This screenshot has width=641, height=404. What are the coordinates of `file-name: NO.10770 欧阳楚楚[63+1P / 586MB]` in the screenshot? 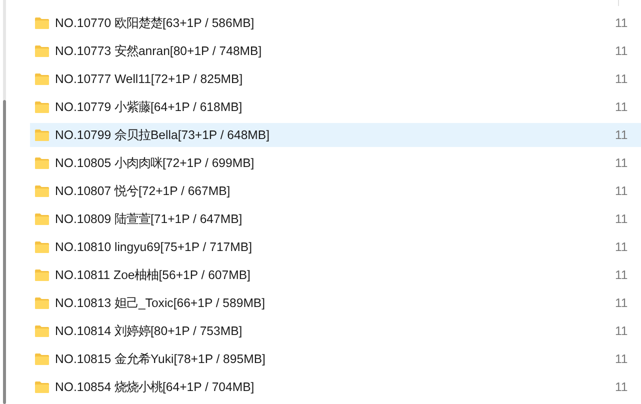 It's located at (155, 23).